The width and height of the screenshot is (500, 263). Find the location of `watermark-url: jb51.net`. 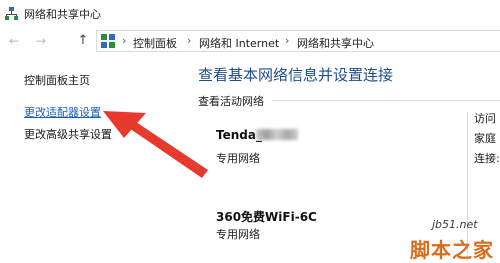

watermark-url: jb51.net is located at coordinates (455, 224).